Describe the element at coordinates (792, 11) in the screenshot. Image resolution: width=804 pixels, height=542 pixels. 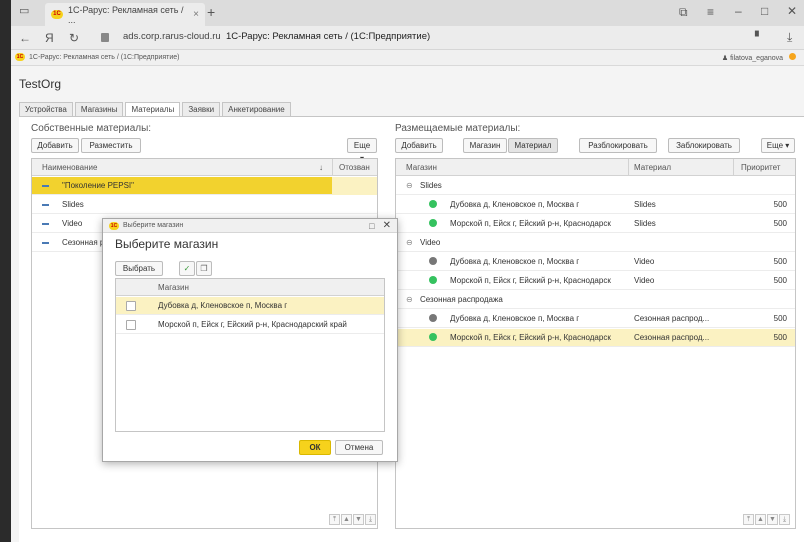
I see `close-window-icon: ✕` at that location.